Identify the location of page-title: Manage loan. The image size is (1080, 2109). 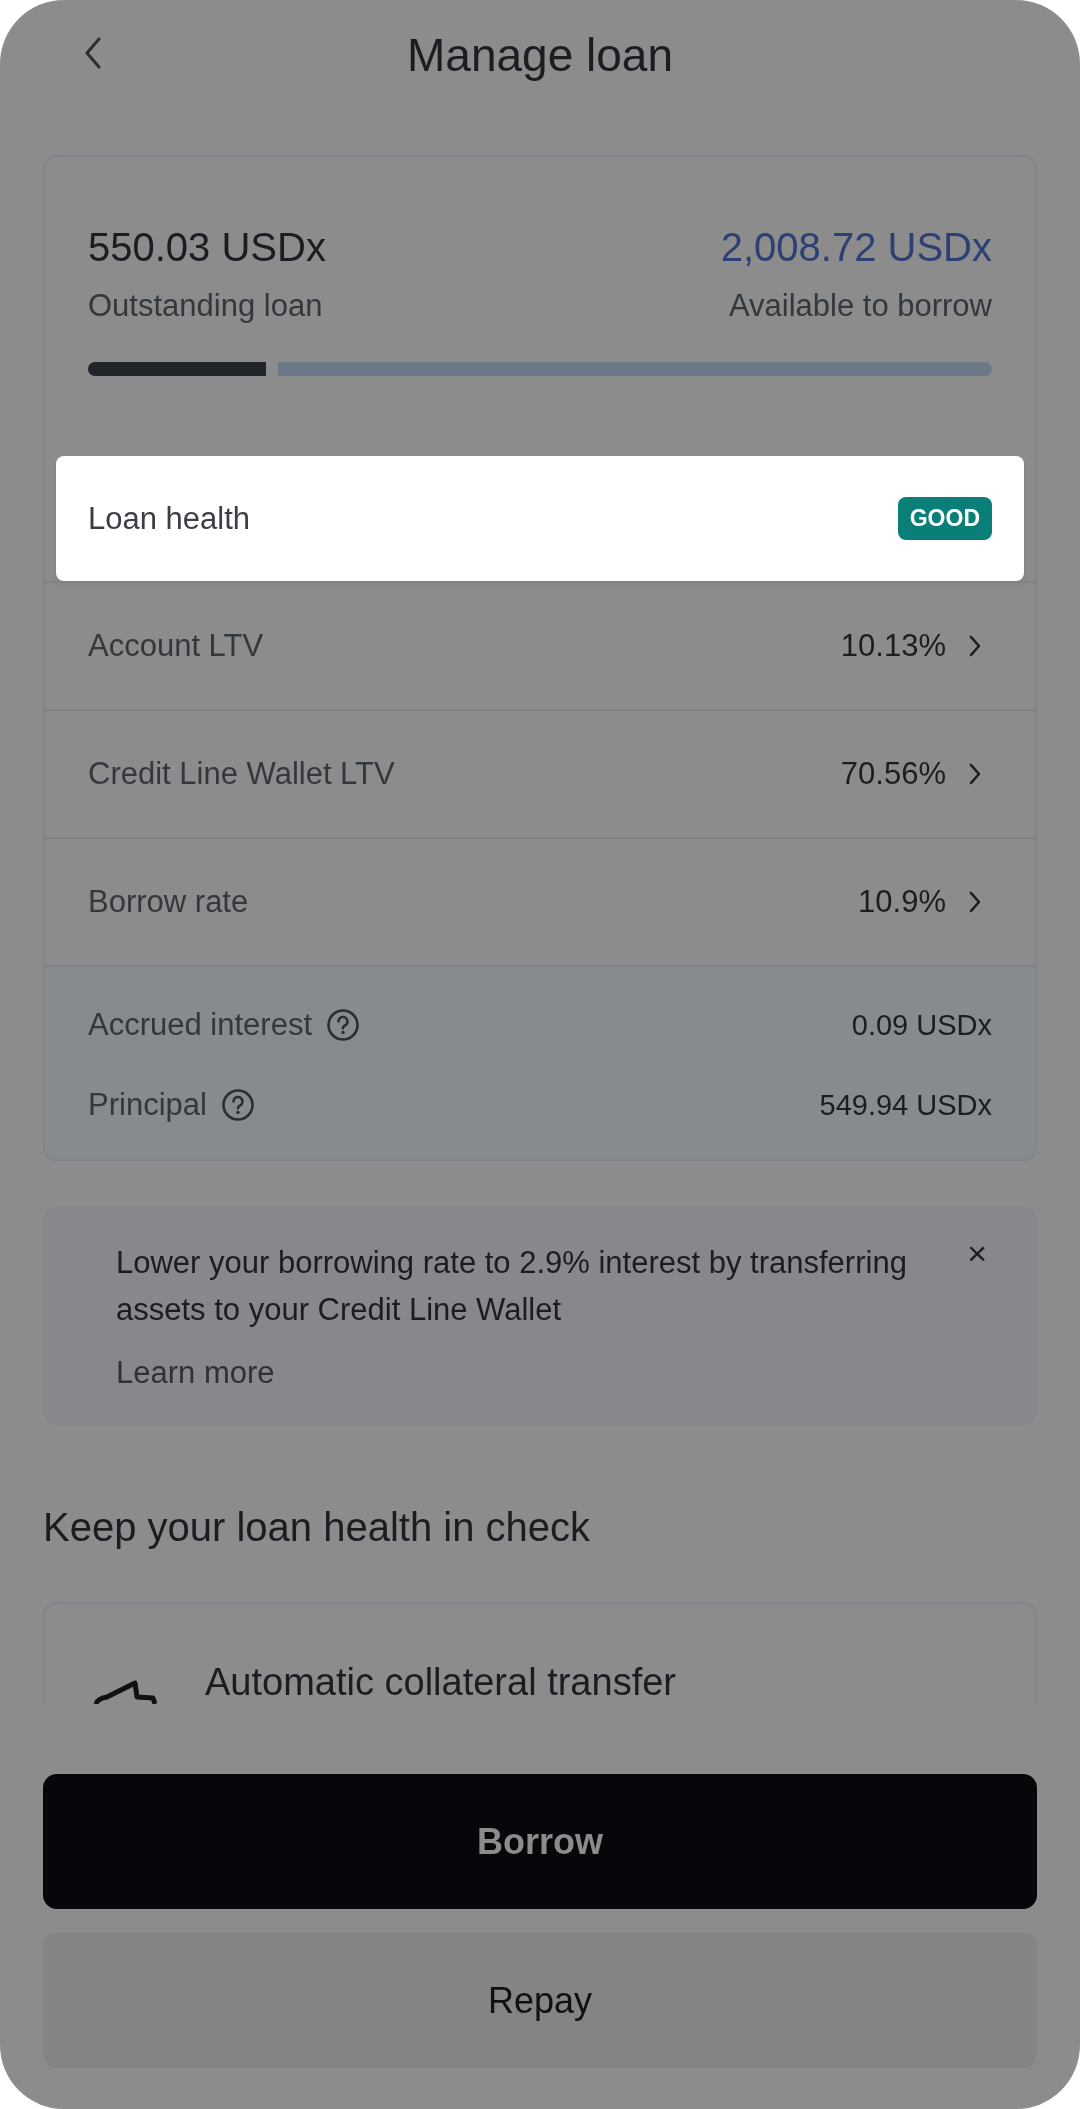
(540, 55).